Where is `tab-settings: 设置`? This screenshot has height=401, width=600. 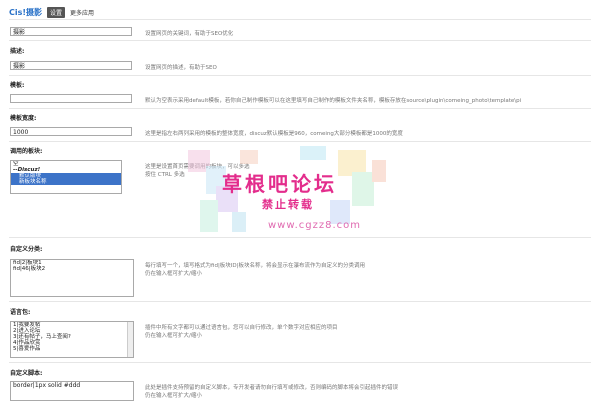
tab-settings: 设置 is located at coordinates (56, 12).